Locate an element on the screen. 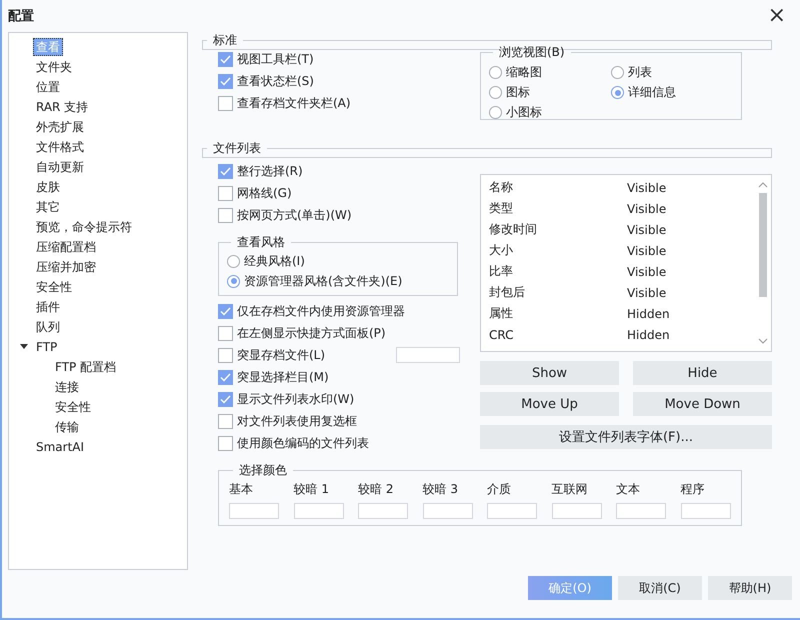 This screenshot has width=800, height=620. column-name: 名称 is located at coordinates (558, 187).